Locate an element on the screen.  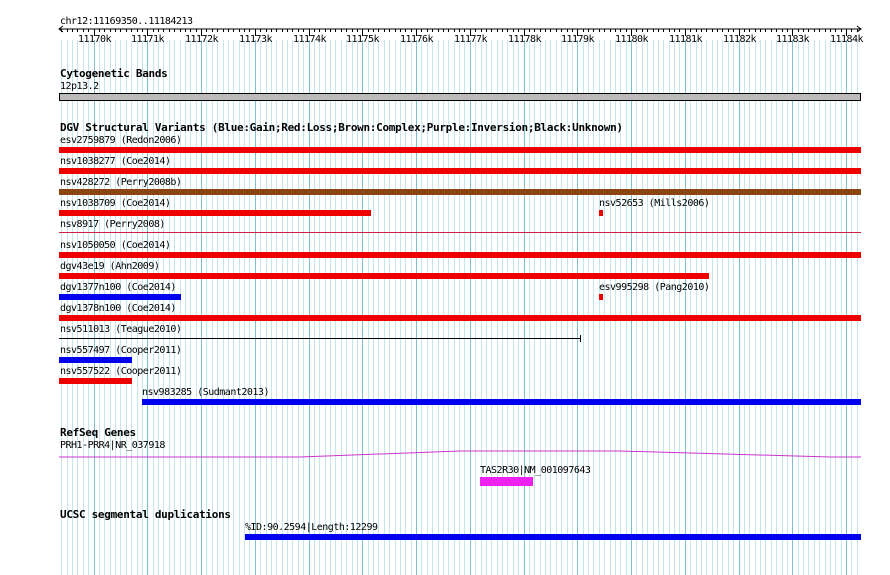
segdup-track-title: UCSC segmental duplications is located at coordinates (145, 515).